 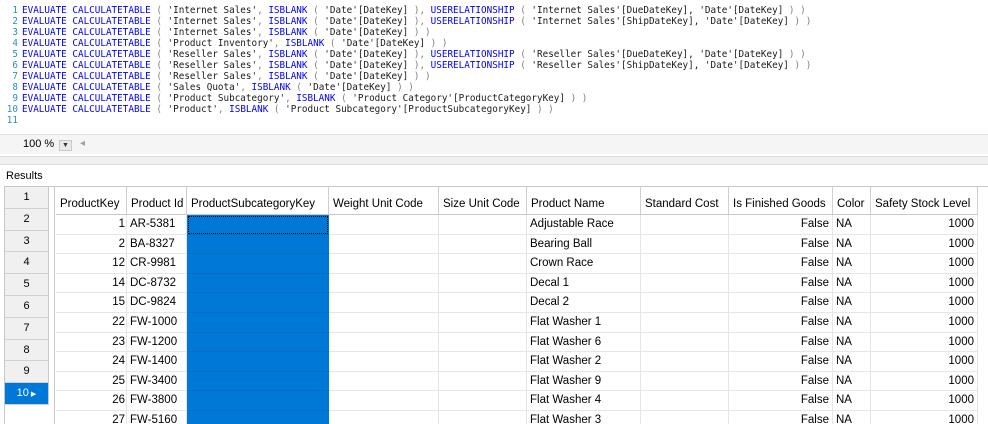 What do you see at coordinates (82, 143) in the screenshot?
I see `scroll-left-icon: ◂` at bounding box center [82, 143].